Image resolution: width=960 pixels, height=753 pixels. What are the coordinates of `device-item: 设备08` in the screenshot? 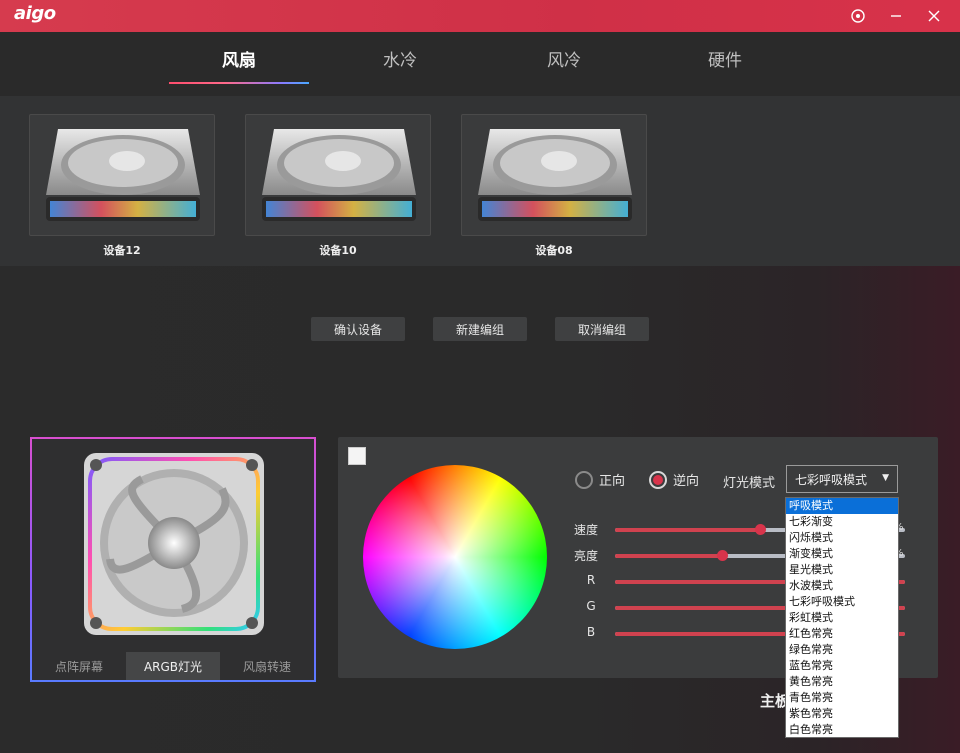 It's located at (554, 186).